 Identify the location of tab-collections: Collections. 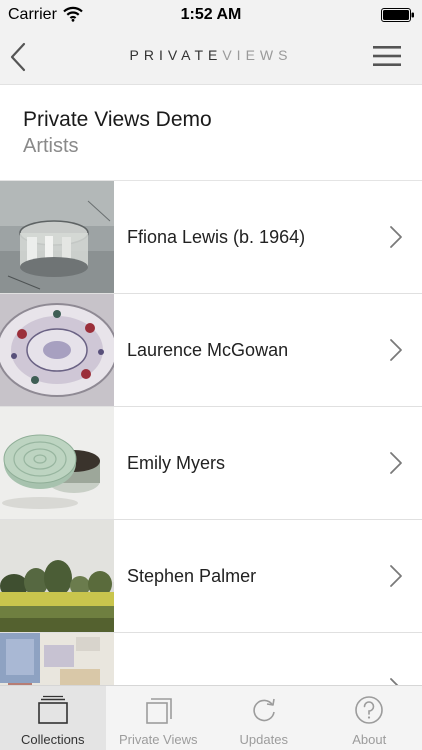
(53, 718).